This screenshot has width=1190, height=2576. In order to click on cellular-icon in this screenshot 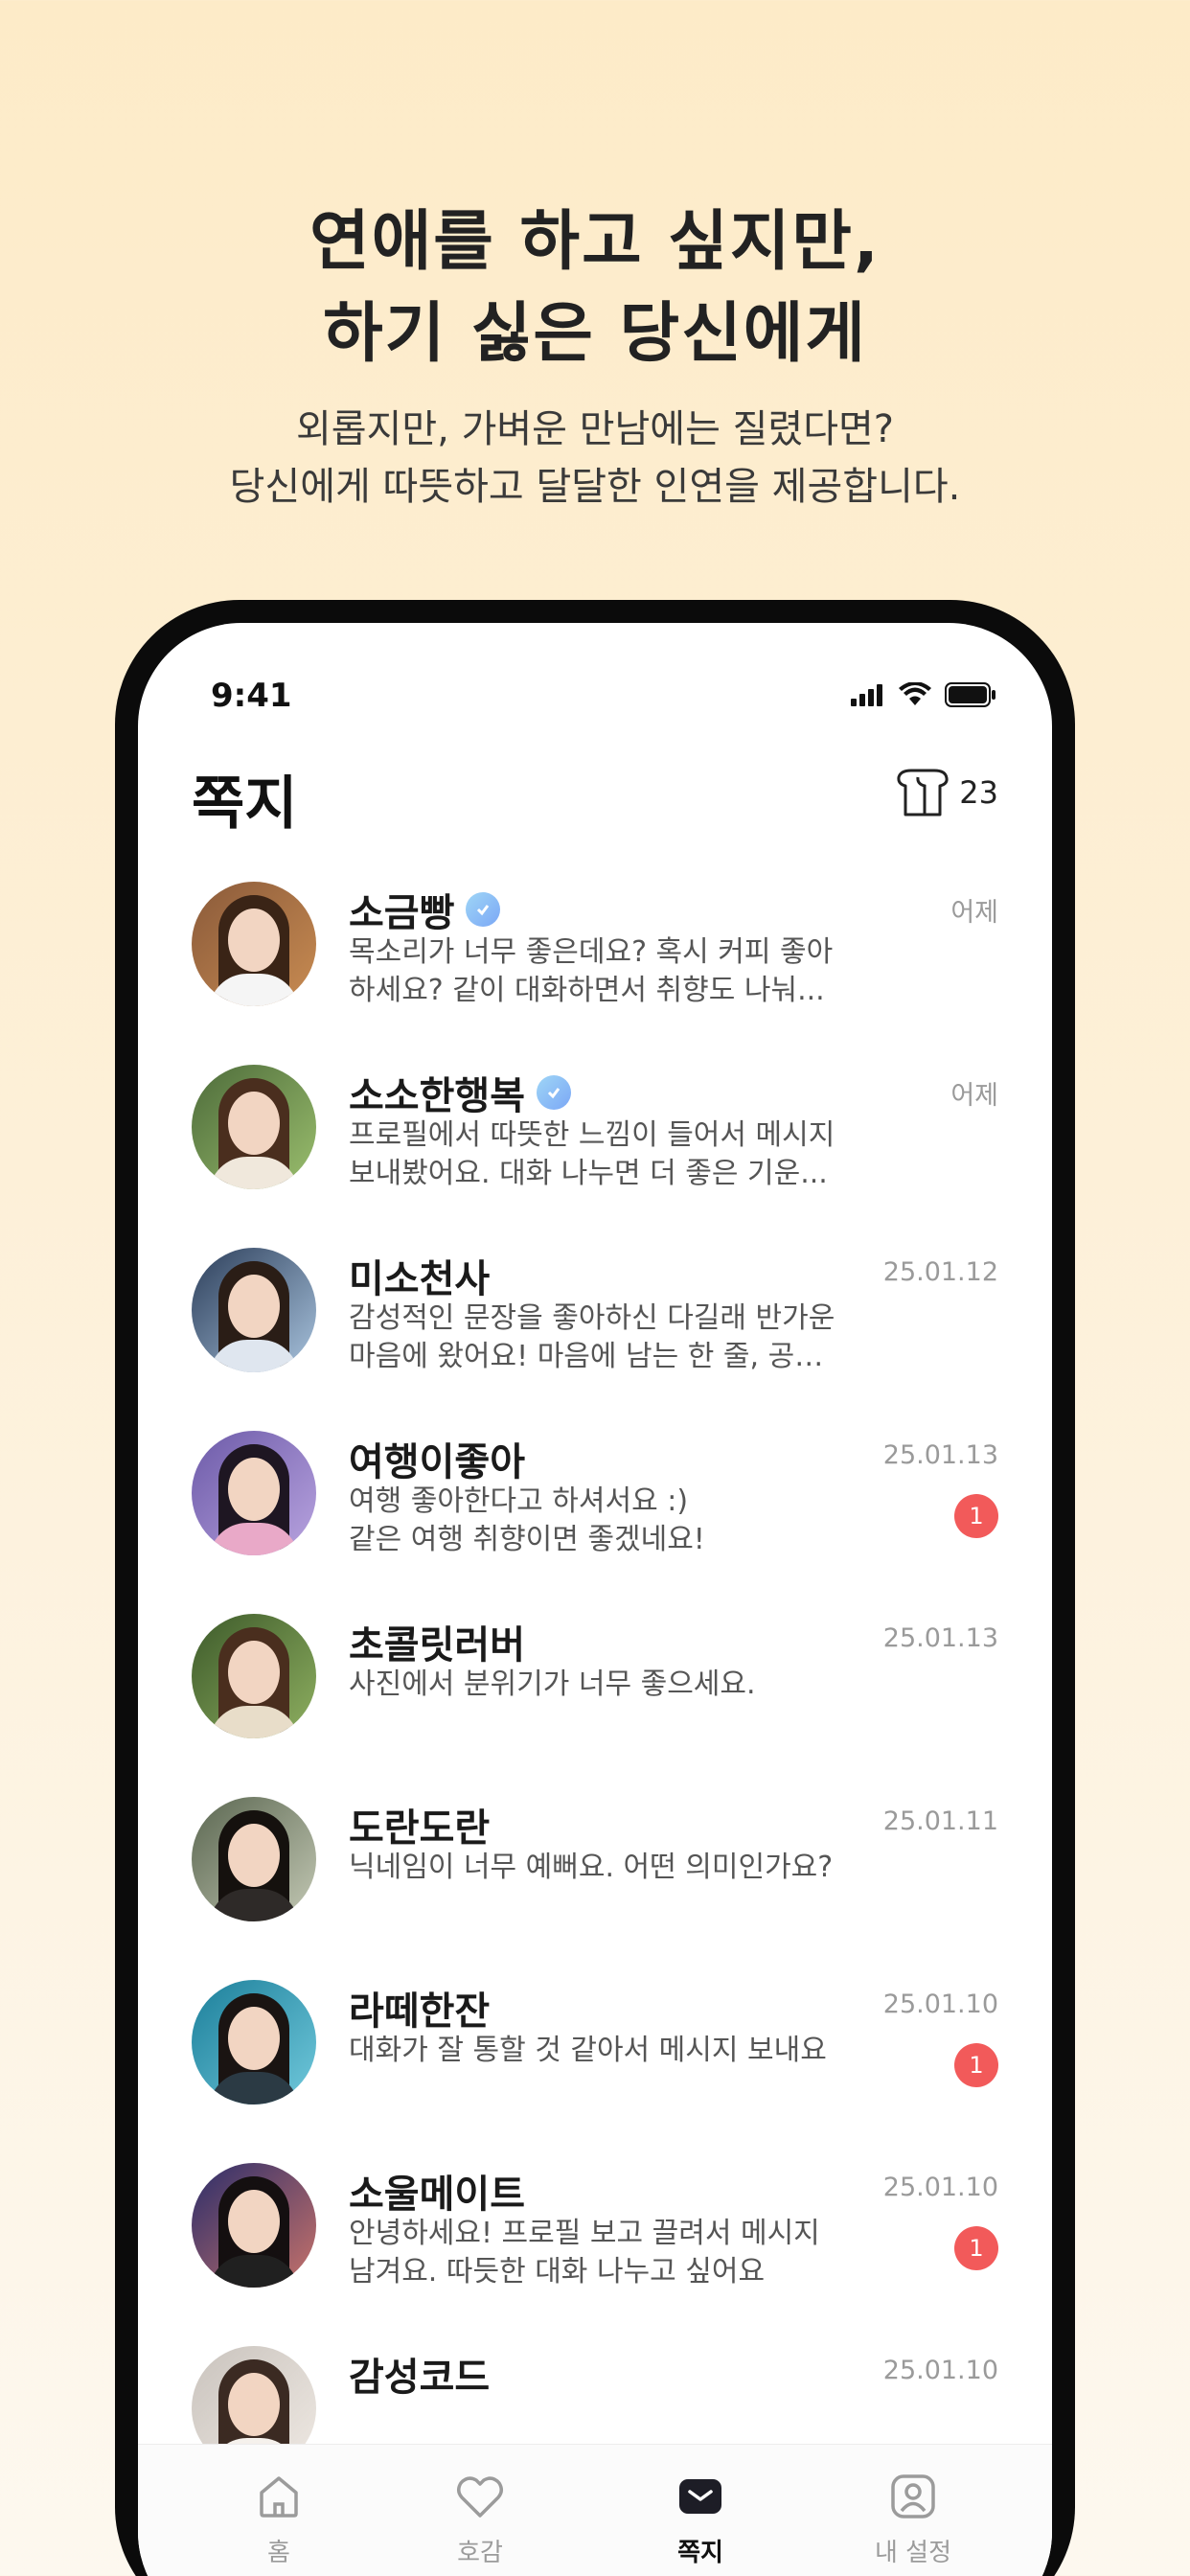, I will do `click(867, 695)`.